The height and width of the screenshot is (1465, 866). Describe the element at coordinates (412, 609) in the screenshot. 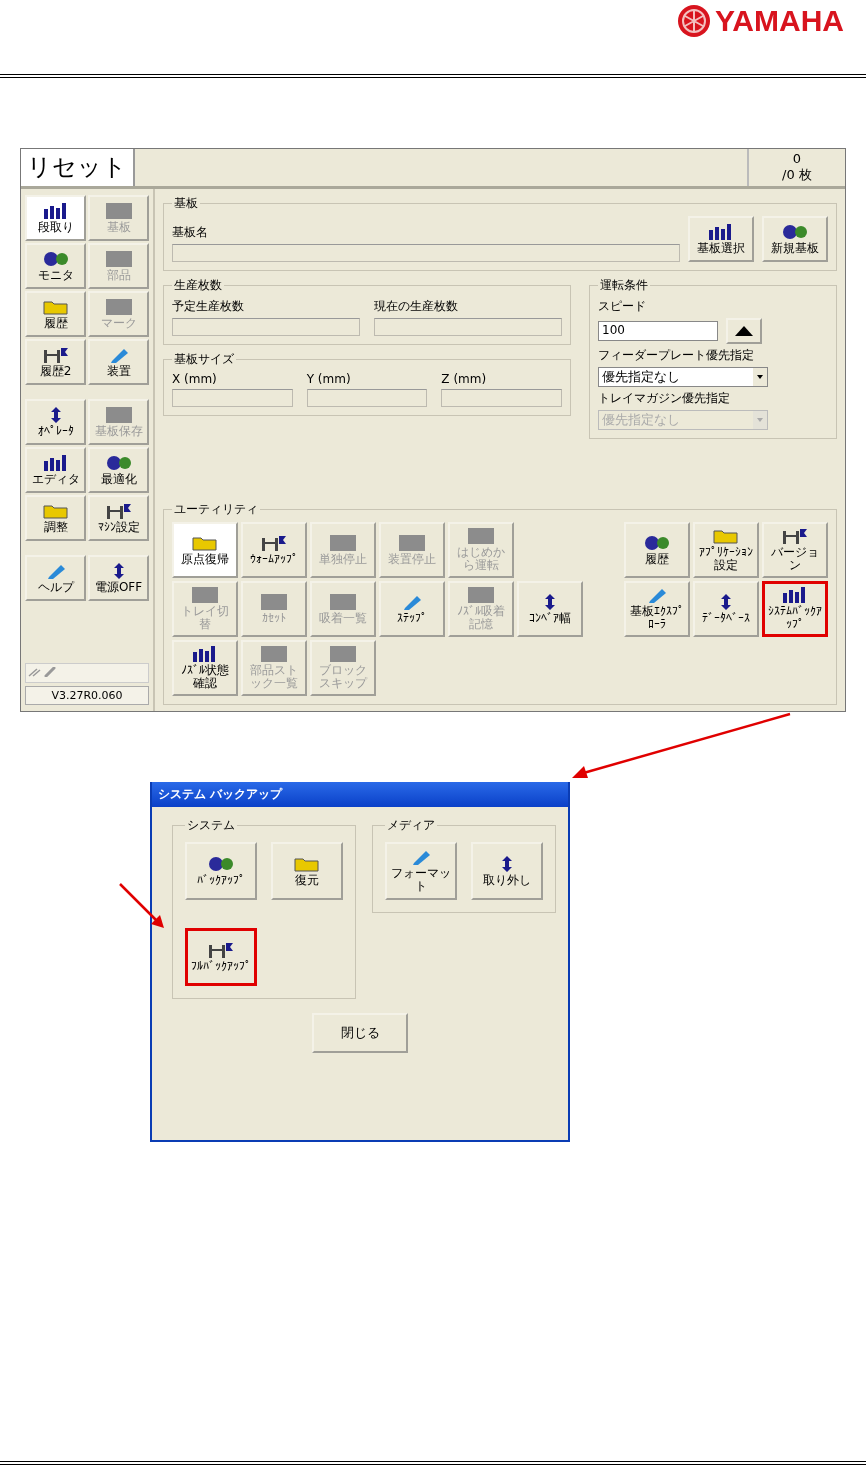

I see `tool-button: ｽﾃｯﾌﾟ` at that location.